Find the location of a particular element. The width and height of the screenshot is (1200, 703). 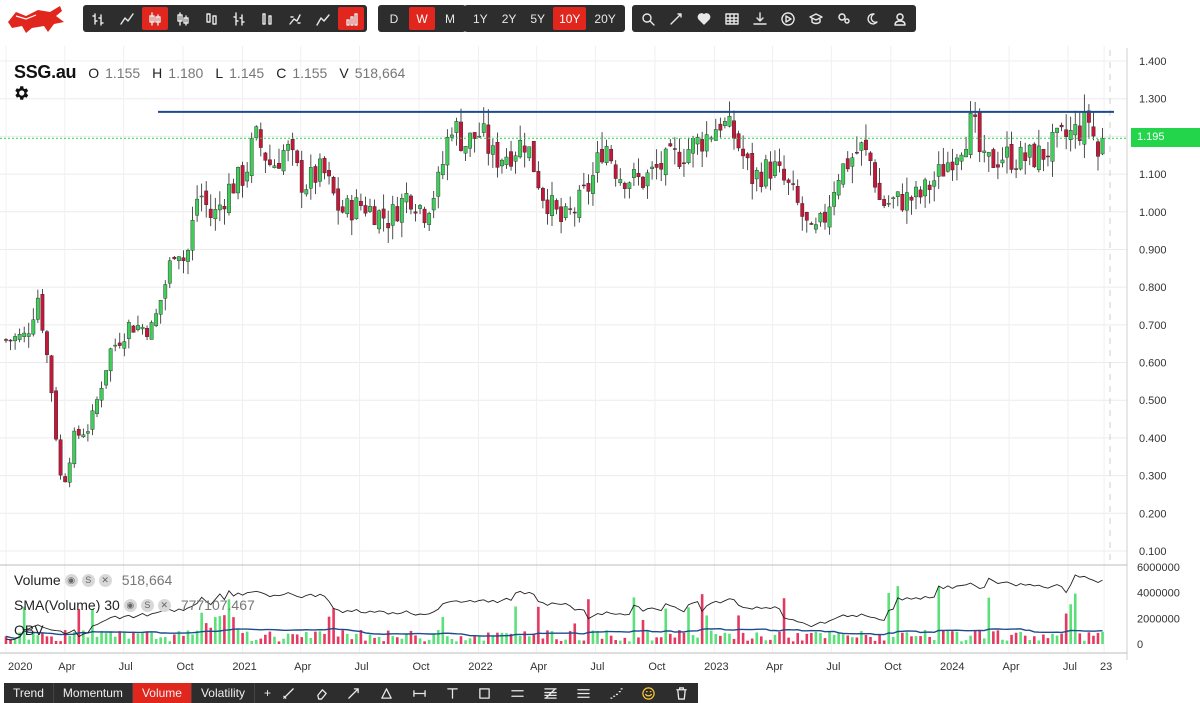

user-button is located at coordinates (900, 18).